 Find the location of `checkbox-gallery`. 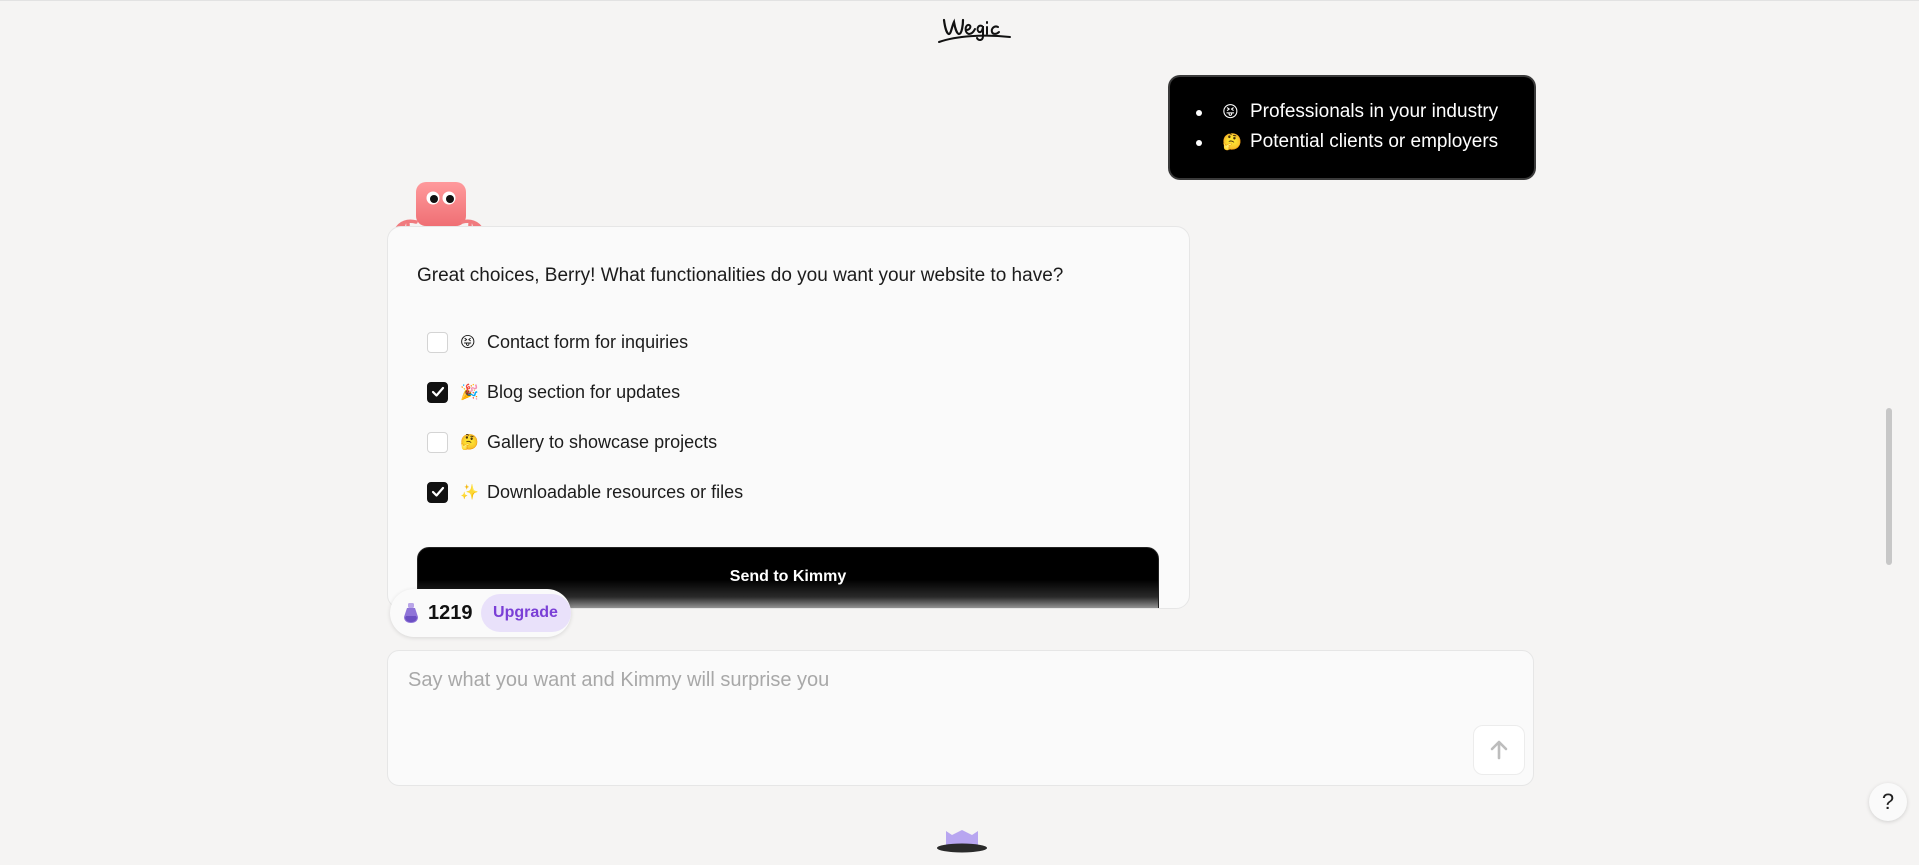

checkbox-gallery is located at coordinates (437, 442).